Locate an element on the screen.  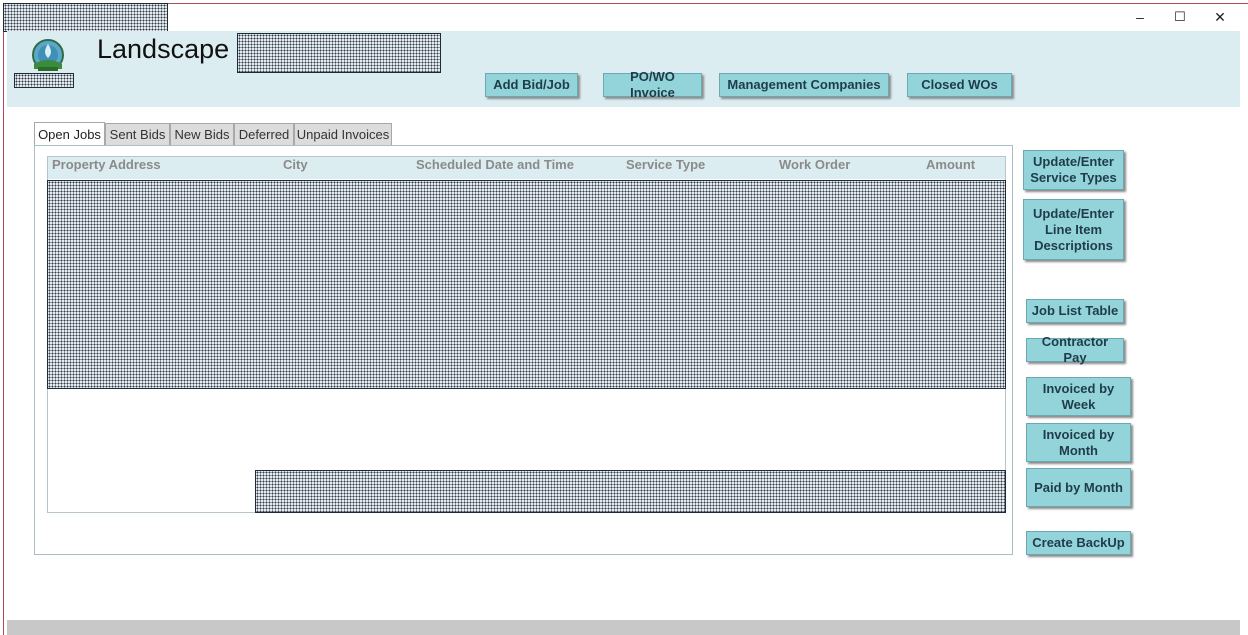
tab-unpaid-invoices: Unpaid Invoices is located at coordinates (343, 134).